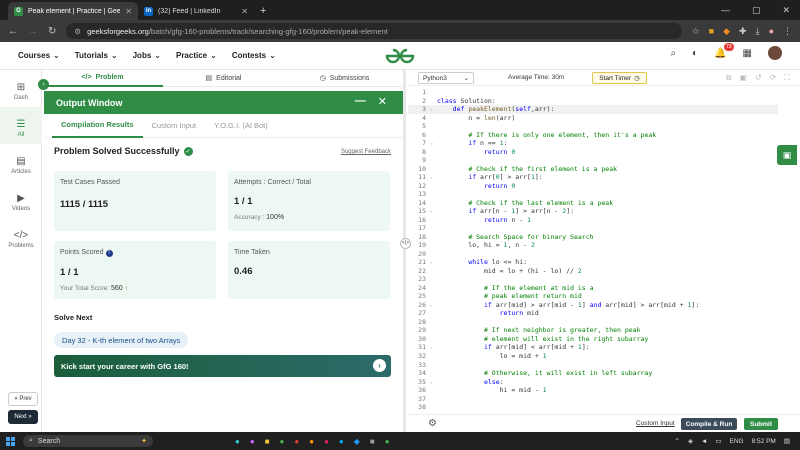 Image resolution: width=800 pixels, height=450 pixels. I want to click on volume-icon: ◄, so click(704, 441).